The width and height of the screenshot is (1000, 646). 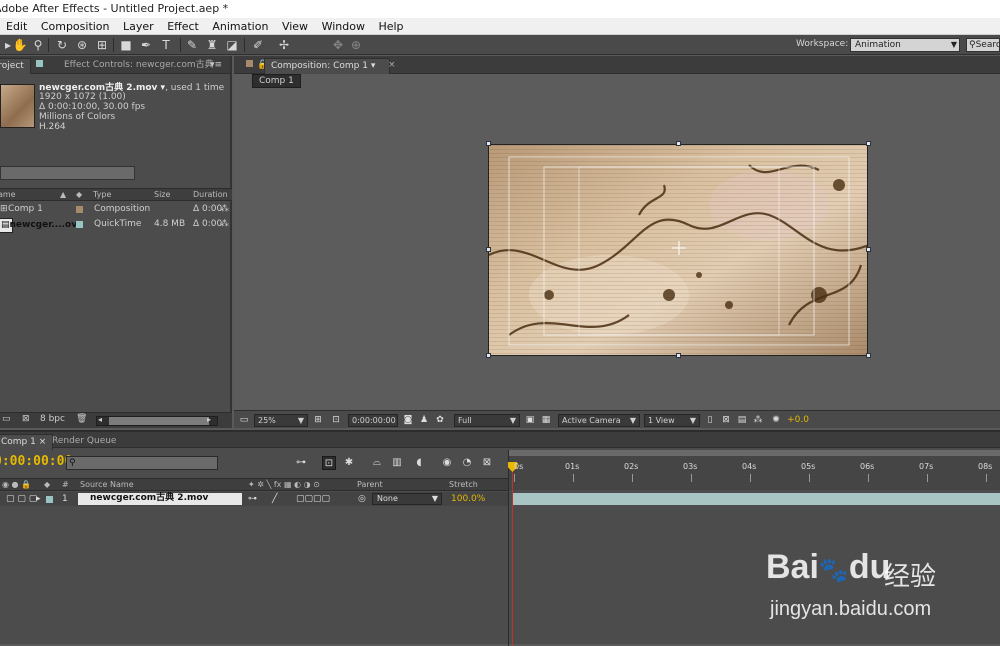 What do you see at coordinates (373, 420) in the screenshot?
I see `current-time-field: 0:00:00:00` at bounding box center [373, 420].